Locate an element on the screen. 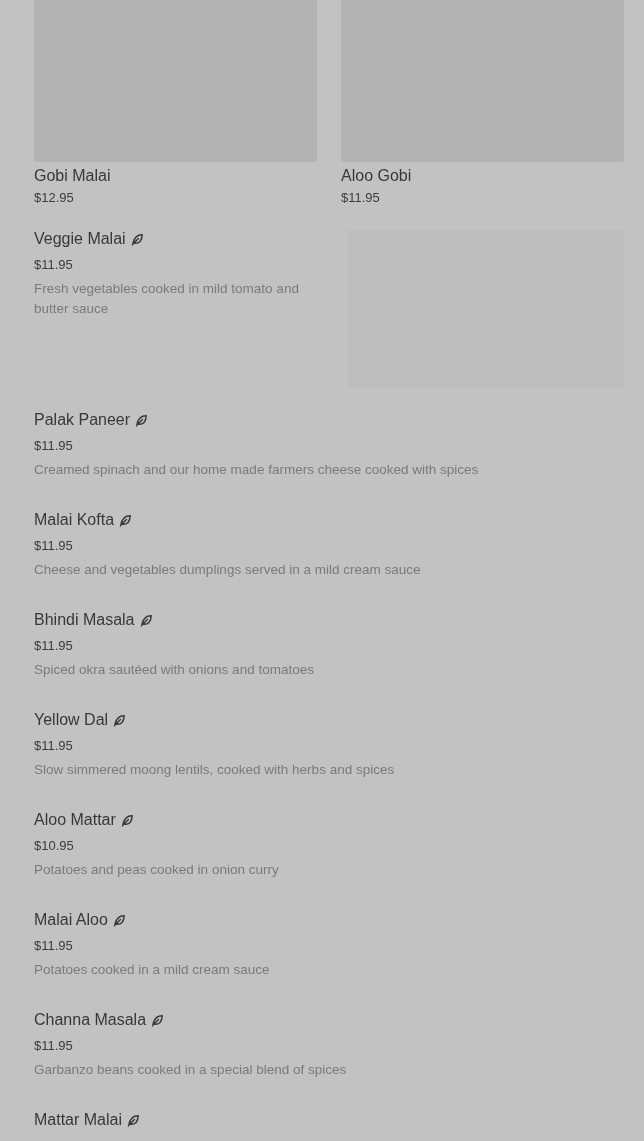 This screenshot has height=1141, width=644. dish-name: Palak Paneer is located at coordinates (82, 420).